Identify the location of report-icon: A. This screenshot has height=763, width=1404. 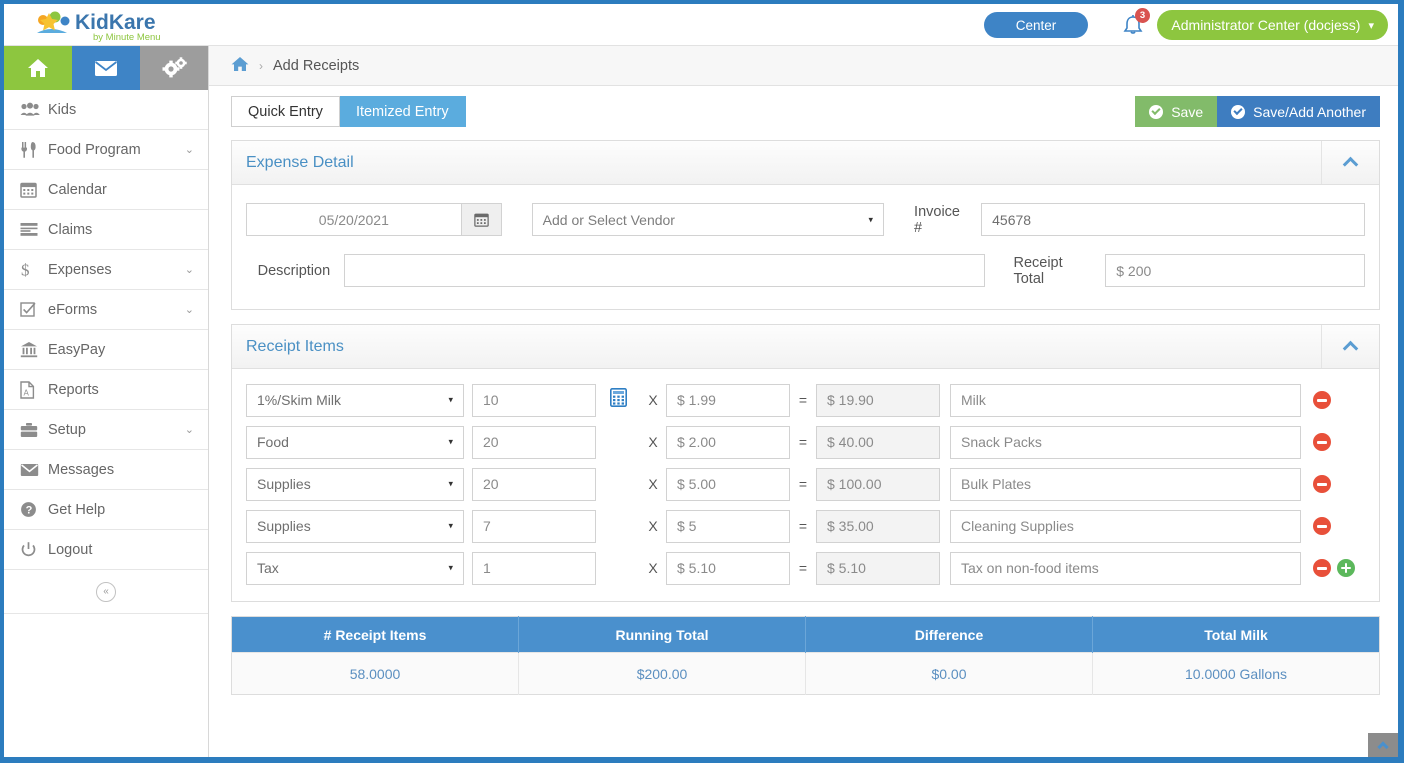
(34, 389).